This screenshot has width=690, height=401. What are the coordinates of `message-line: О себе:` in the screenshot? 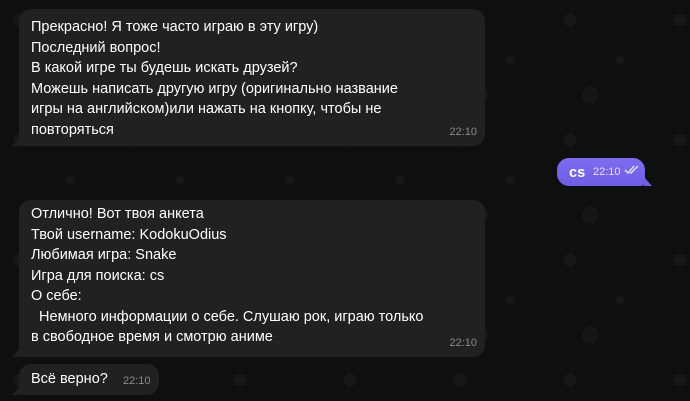 It's located at (56, 296).